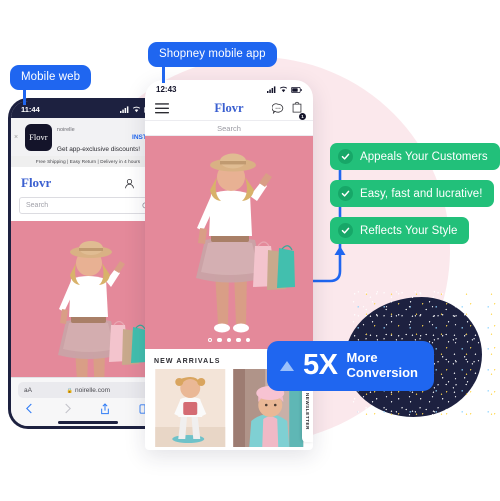 The height and width of the screenshot is (501, 500). I want to click on cart-button: 1, so click(298, 110).